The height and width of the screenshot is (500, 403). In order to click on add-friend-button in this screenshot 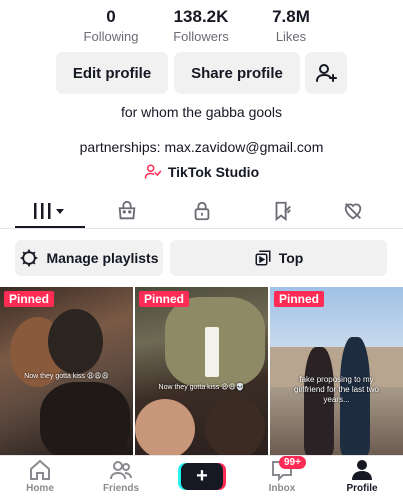, I will do `click(326, 73)`.